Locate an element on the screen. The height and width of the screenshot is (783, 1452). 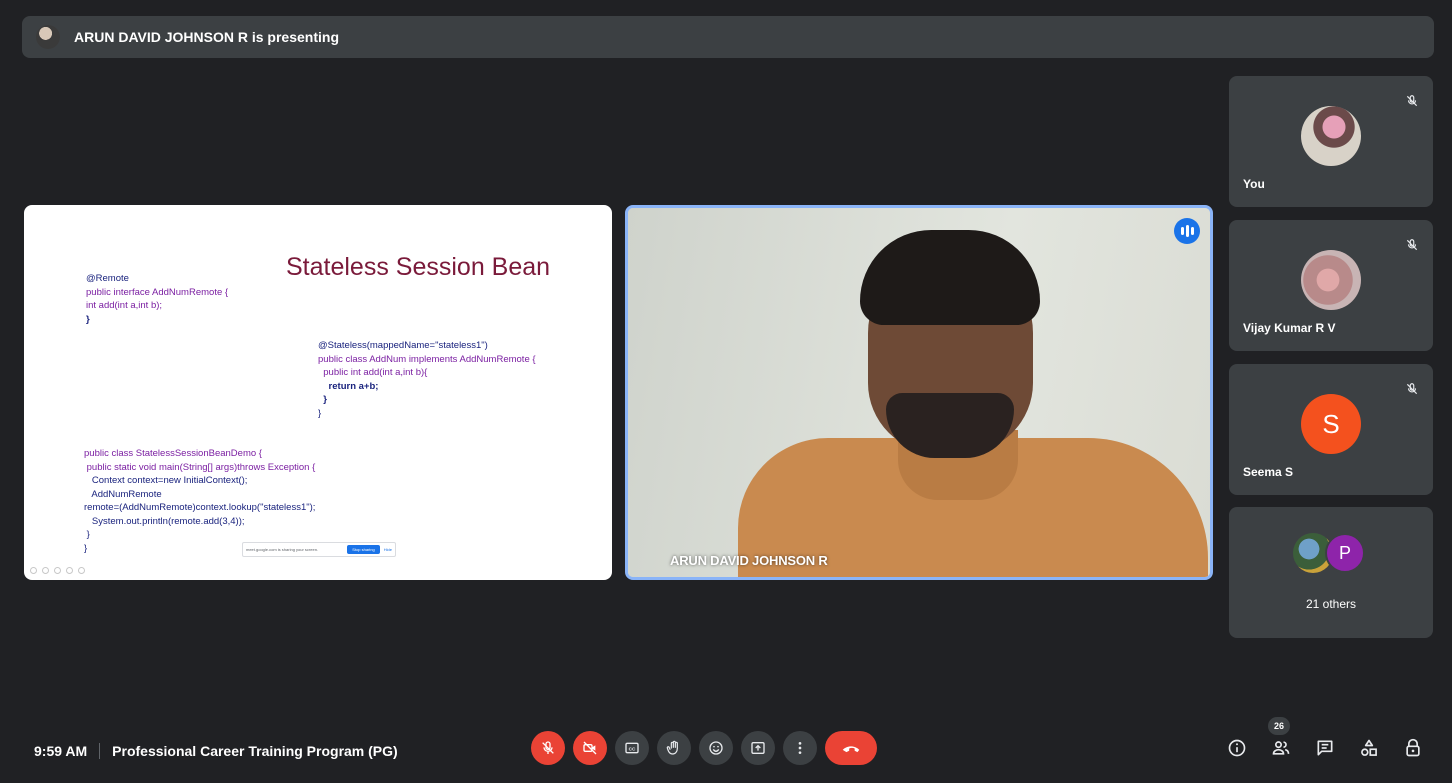
microphone-toggle-button is located at coordinates (548, 748).